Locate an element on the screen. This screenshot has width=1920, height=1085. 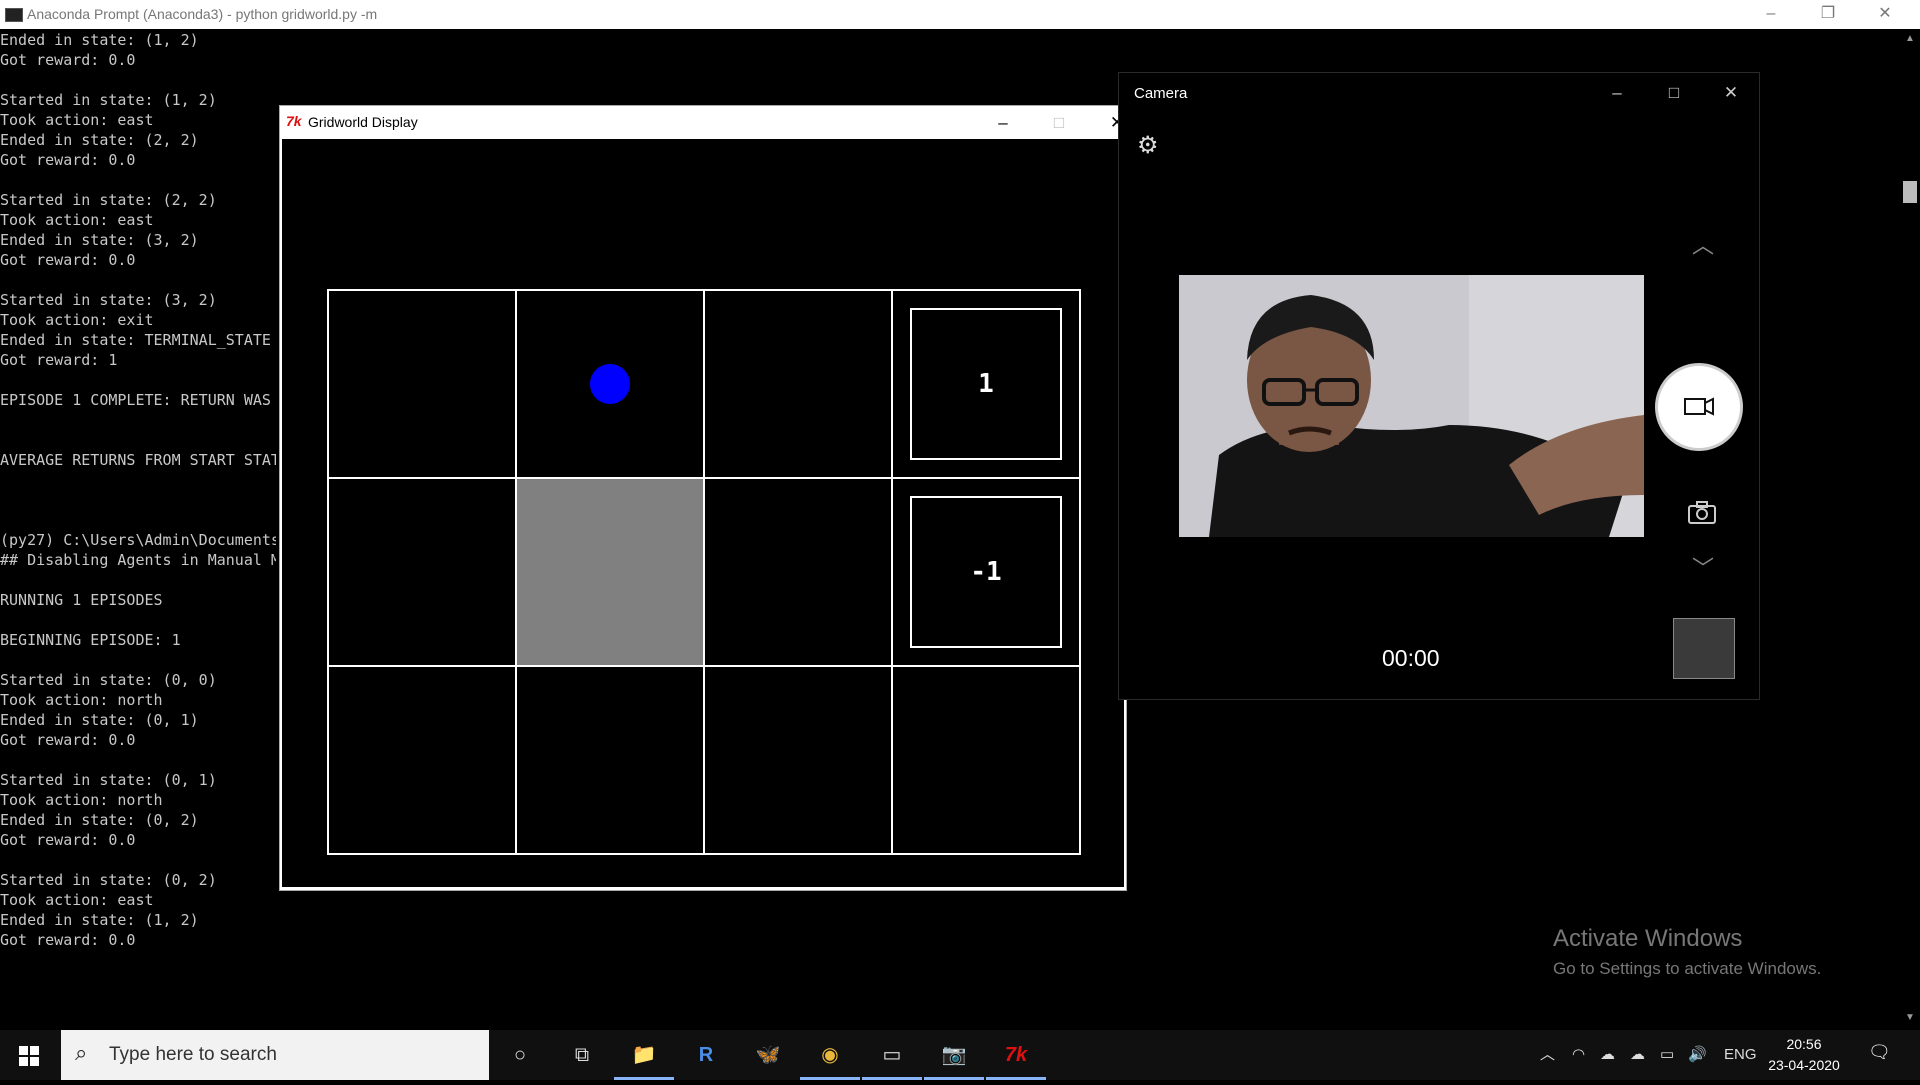
language-indicator: ENG is located at coordinates (1740, 1055).